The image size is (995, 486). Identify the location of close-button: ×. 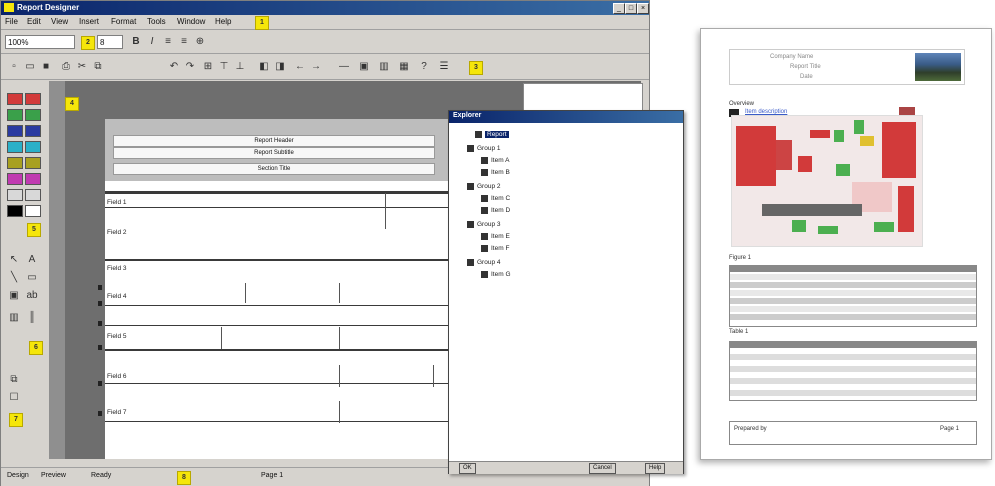
(643, 8).